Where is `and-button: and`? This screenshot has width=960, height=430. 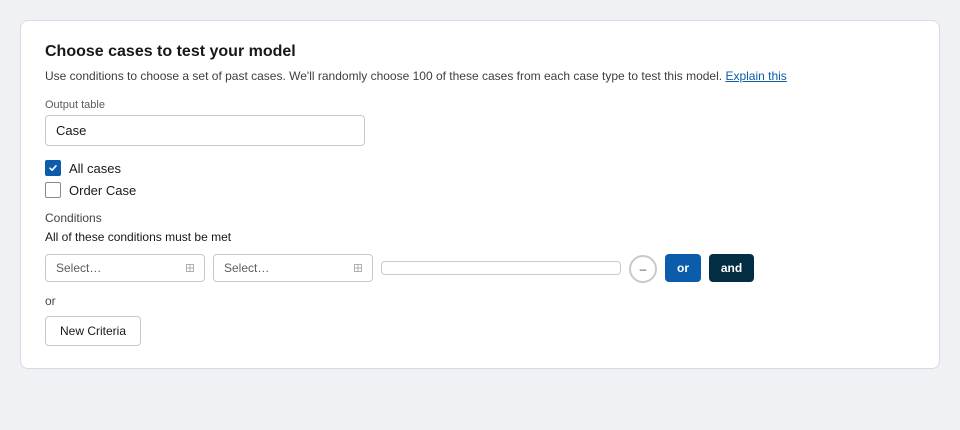 and-button: and is located at coordinates (731, 268).